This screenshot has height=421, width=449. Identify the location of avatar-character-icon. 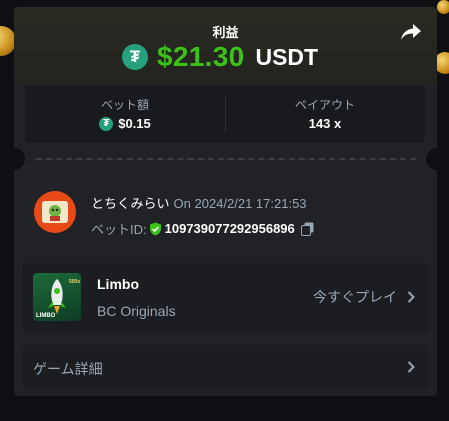
(55, 213).